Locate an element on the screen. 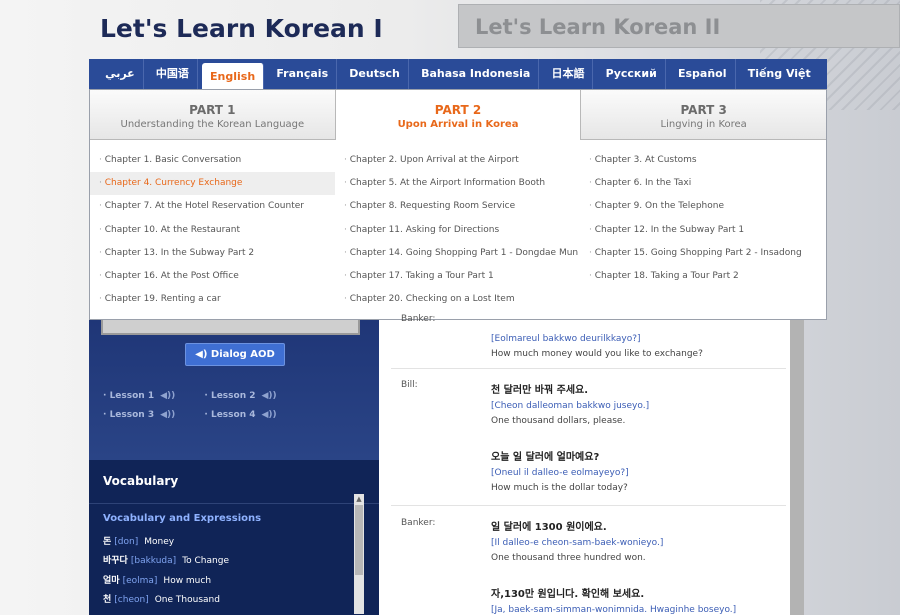 This screenshot has width=900, height=615. vocab-korean: 얼마 is located at coordinates (111, 580).